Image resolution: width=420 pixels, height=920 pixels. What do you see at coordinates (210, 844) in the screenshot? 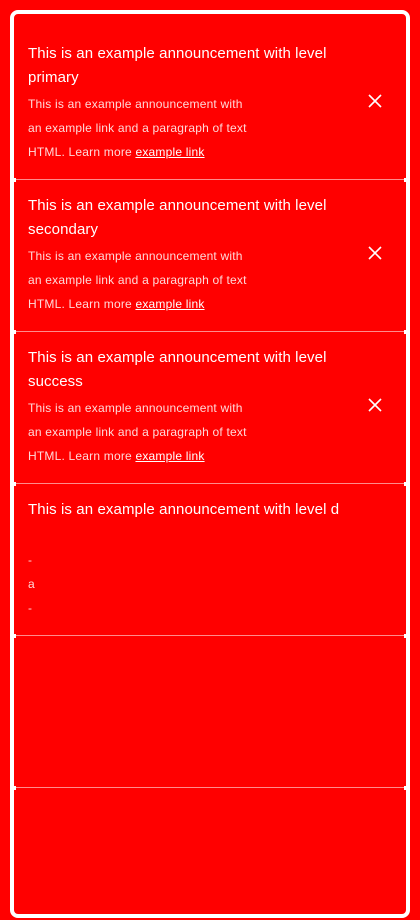
I see `announcement-empty-slot` at bounding box center [210, 844].